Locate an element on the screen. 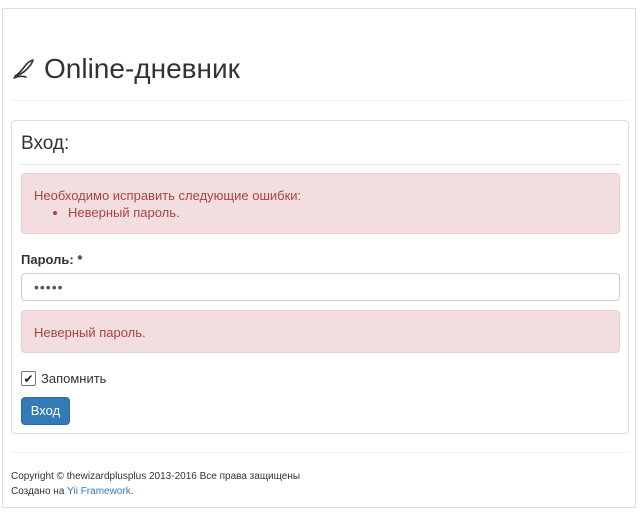  checkmark-icon: ✔ is located at coordinates (28, 378).